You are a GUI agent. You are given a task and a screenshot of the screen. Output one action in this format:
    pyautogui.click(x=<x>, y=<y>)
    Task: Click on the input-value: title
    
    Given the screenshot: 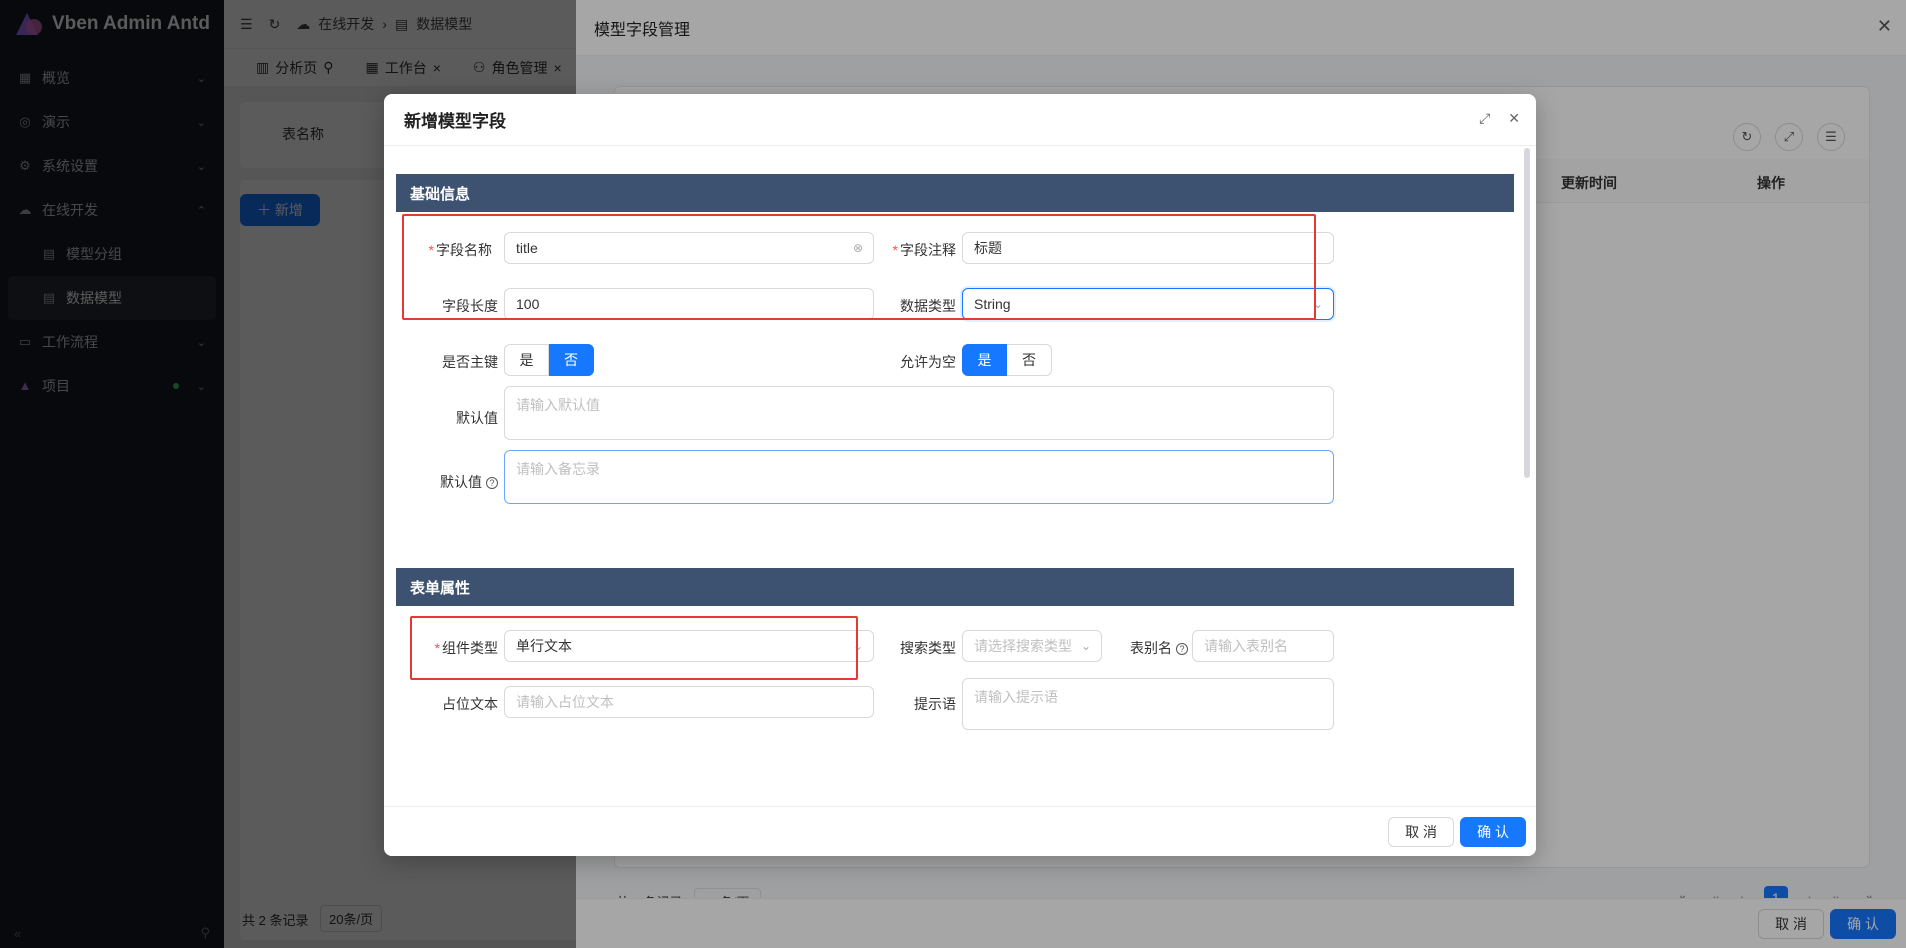 What is the action you would take?
    pyautogui.click(x=527, y=248)
    